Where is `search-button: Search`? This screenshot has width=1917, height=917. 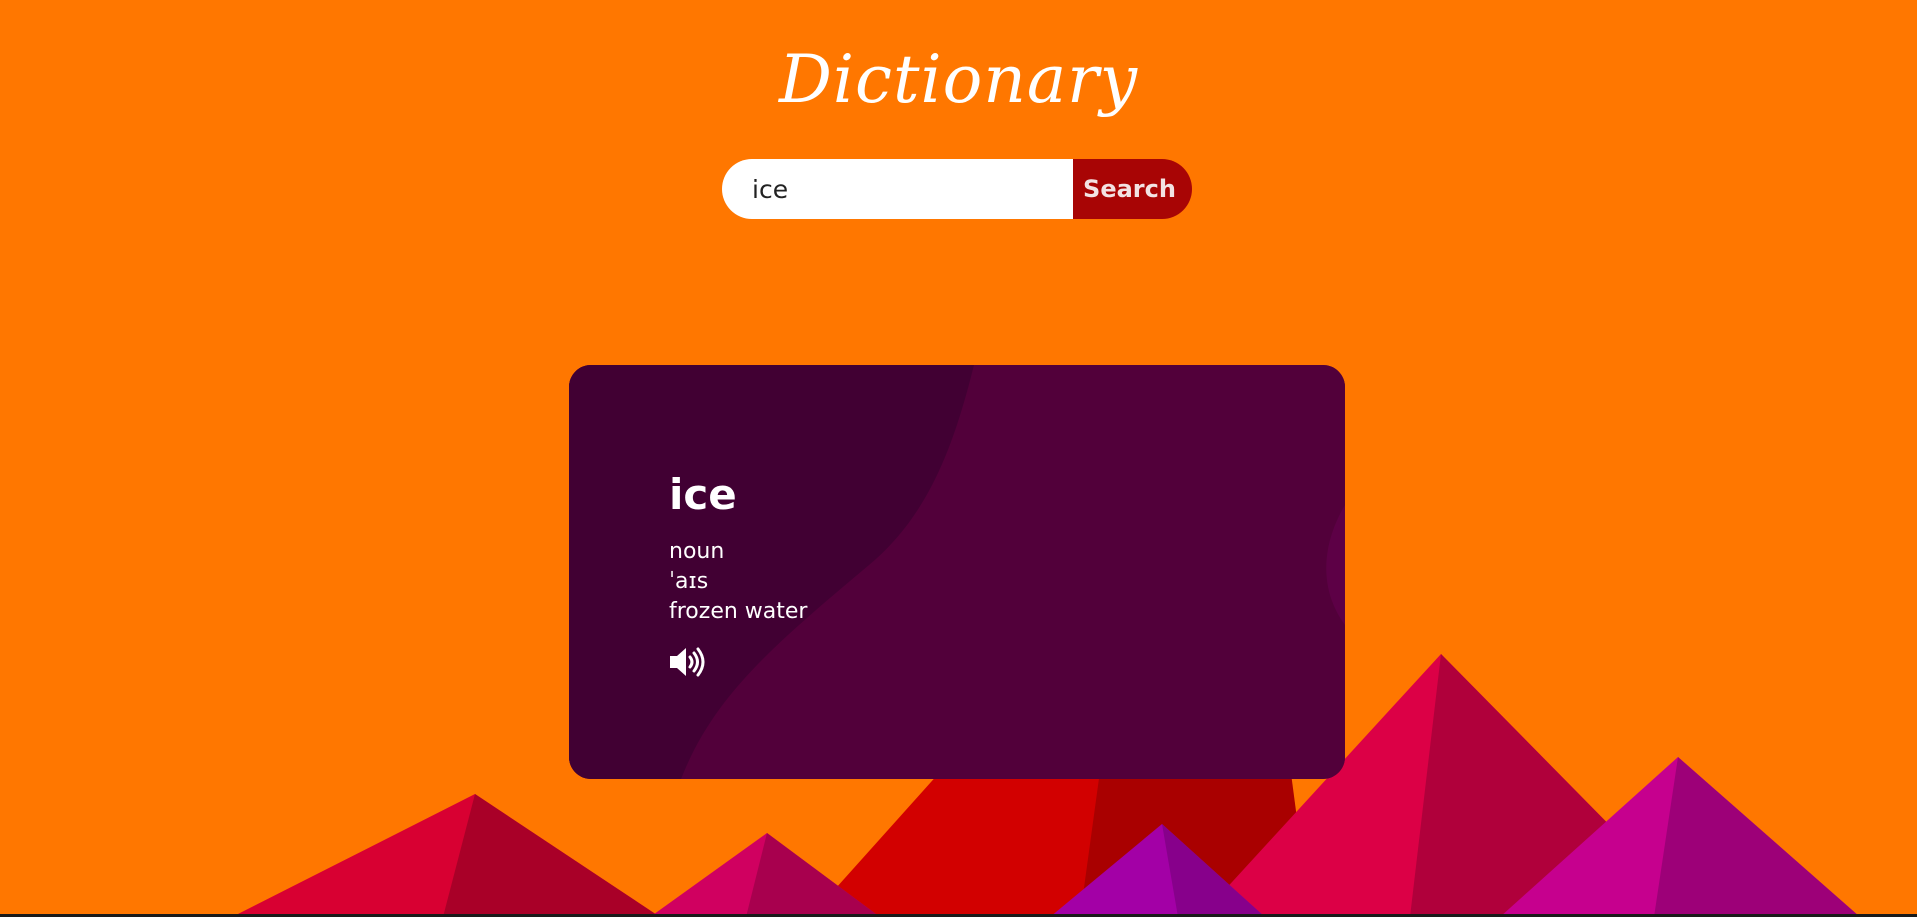 search-button: Search is located at coordinates (1132, 189).